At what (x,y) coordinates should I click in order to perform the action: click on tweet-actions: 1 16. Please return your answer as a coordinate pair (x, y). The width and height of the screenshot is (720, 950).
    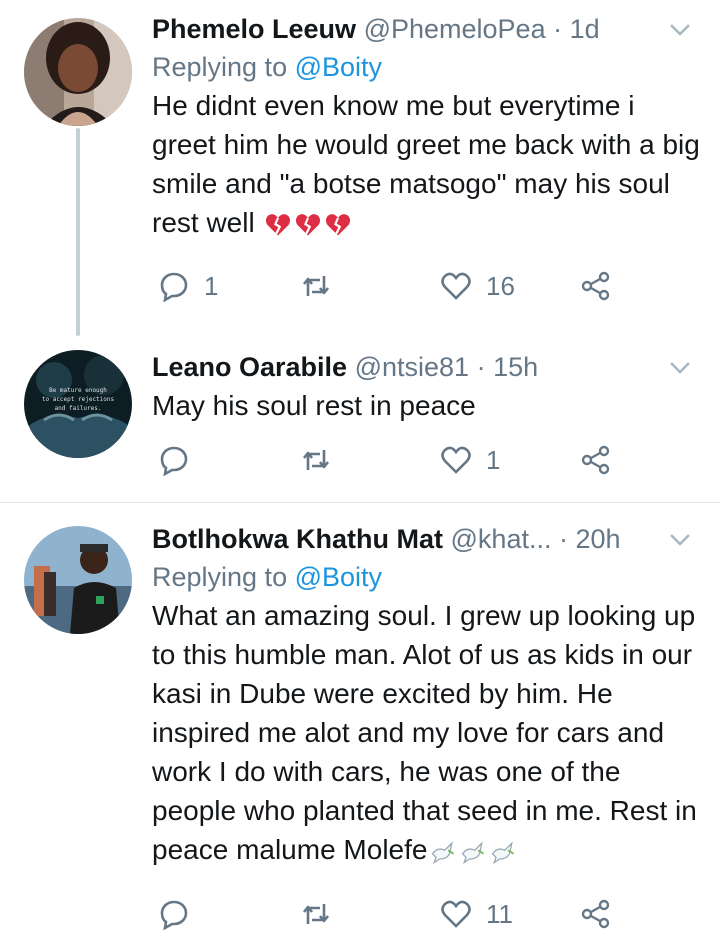
    Looking at the image, I should click on (360, 290).